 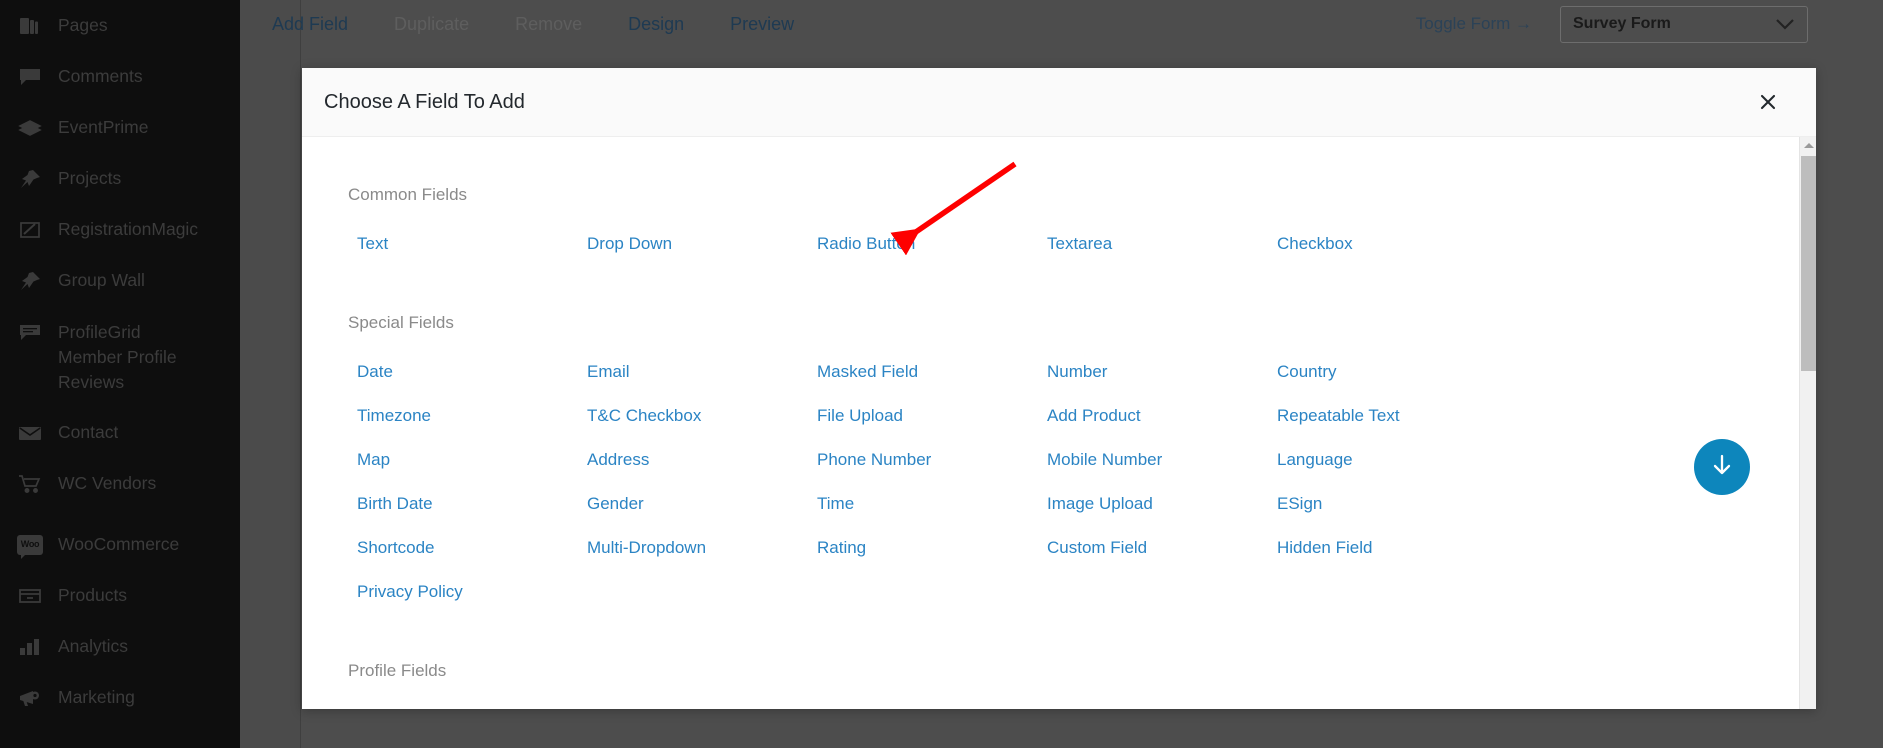 What do you see at coordinates (463, 372) in the screenshot?
I see `field-option: Date` at bounding box center [463, 372].